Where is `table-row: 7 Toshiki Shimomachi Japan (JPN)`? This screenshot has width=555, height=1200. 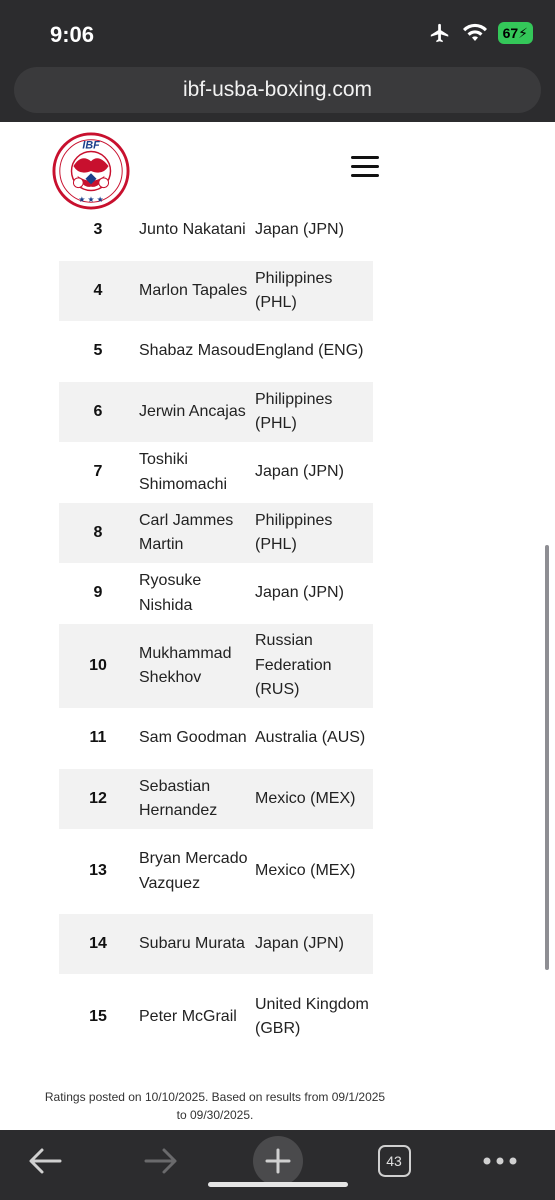
table-row: 7 Toshiki Shimomachi Japan (JPN) is located at coordinates (216, 472).